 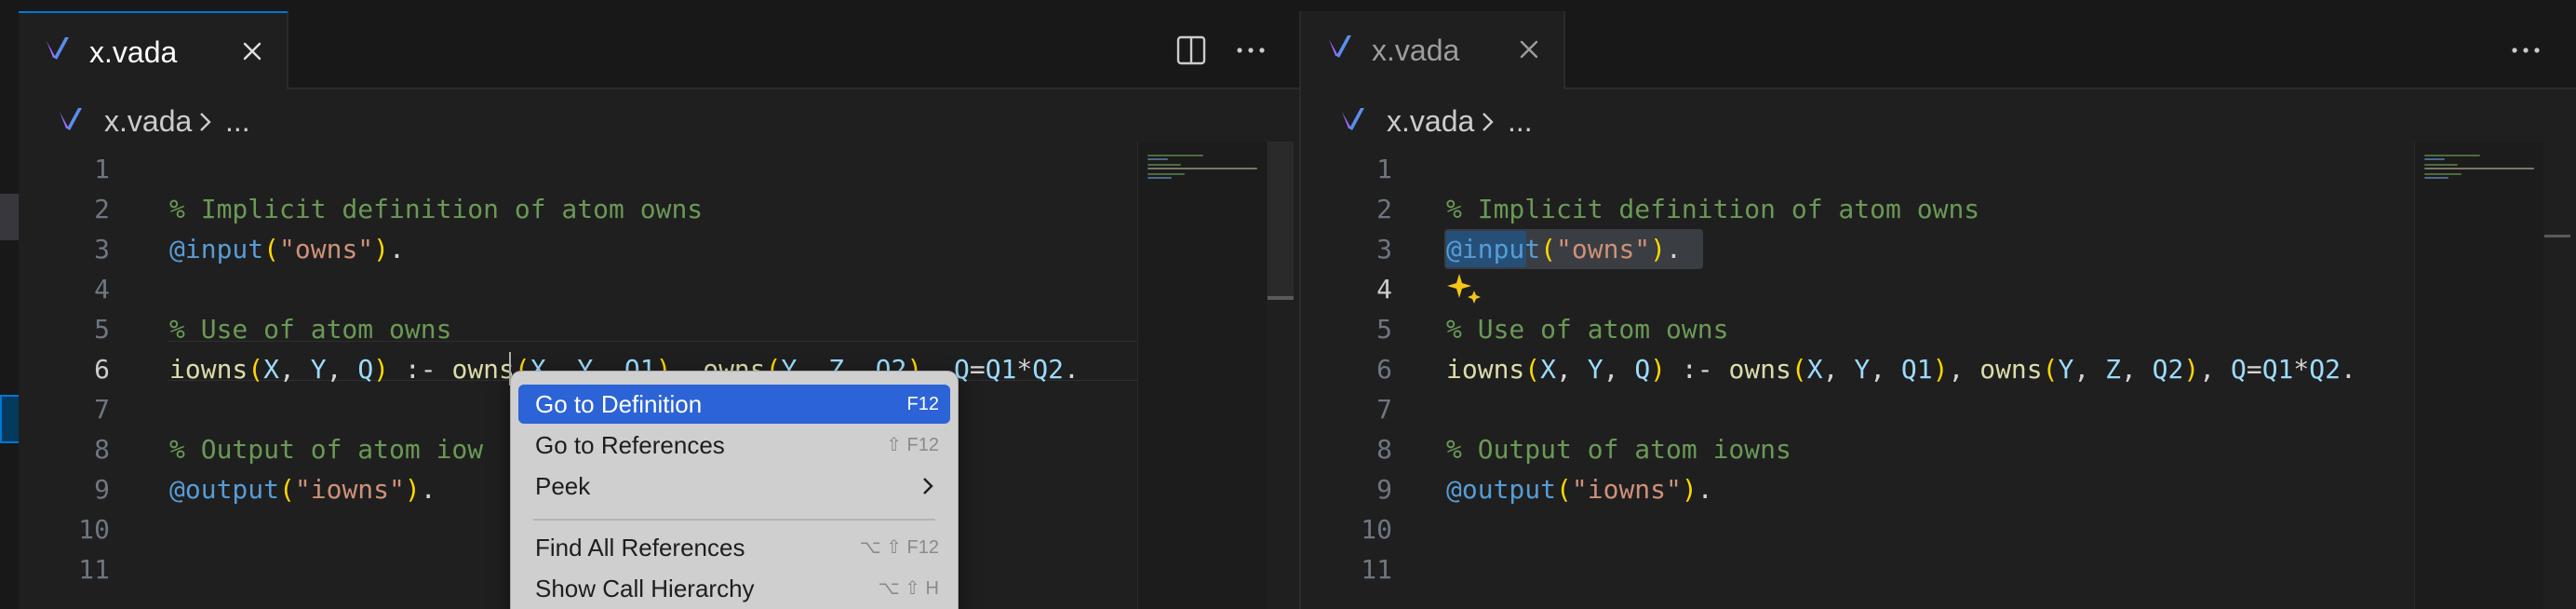 I want to click on atom-name: owns, so click(x=483, y=369).